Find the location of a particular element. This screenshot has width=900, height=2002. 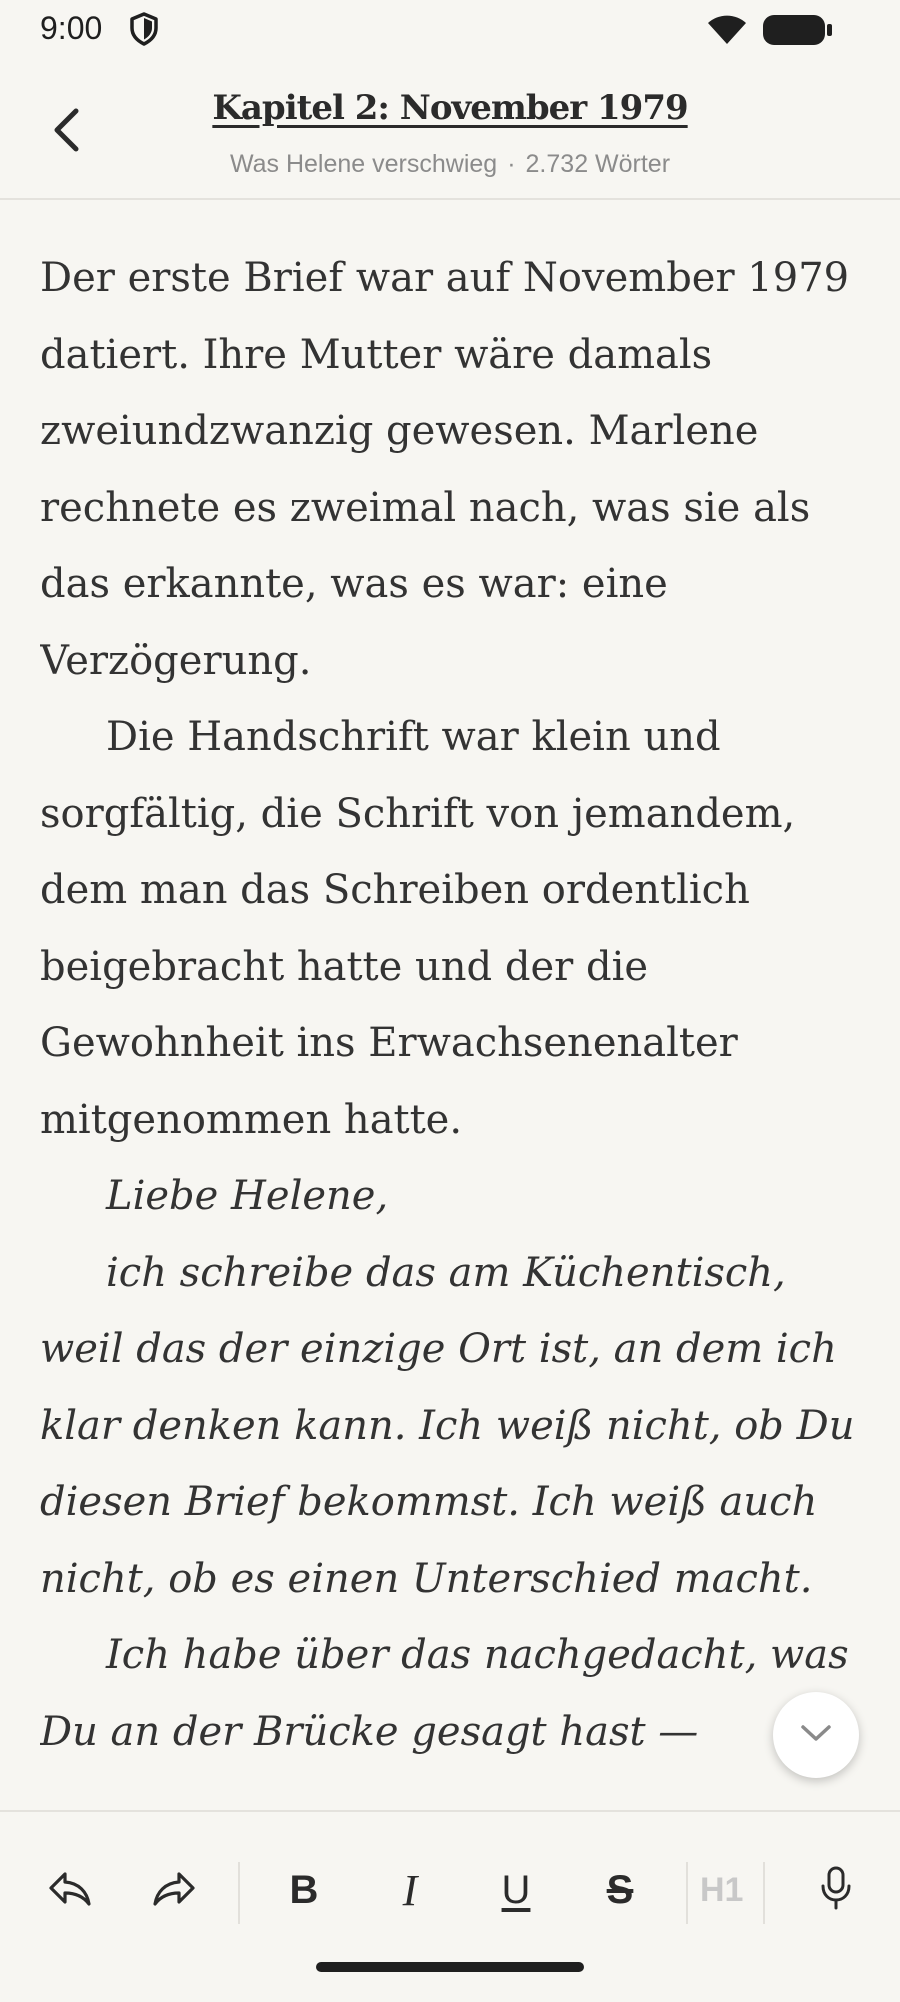

book-title: Was Helene verschwieg is located at coordinates (363, 164).